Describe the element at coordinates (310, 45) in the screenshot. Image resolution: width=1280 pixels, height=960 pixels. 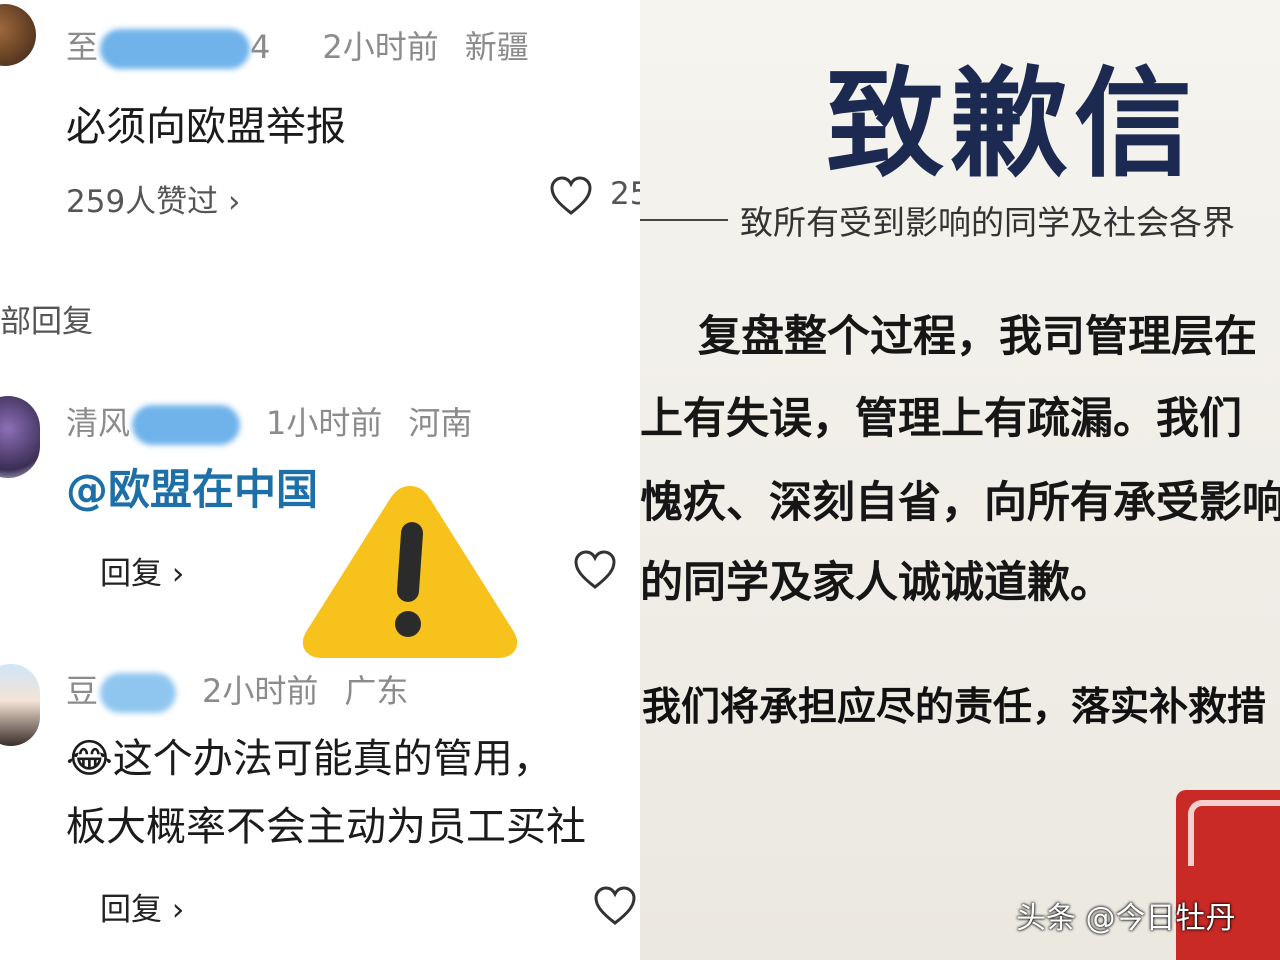
I see `comment-meta: 至 4 2小时前 新疆` at that location.